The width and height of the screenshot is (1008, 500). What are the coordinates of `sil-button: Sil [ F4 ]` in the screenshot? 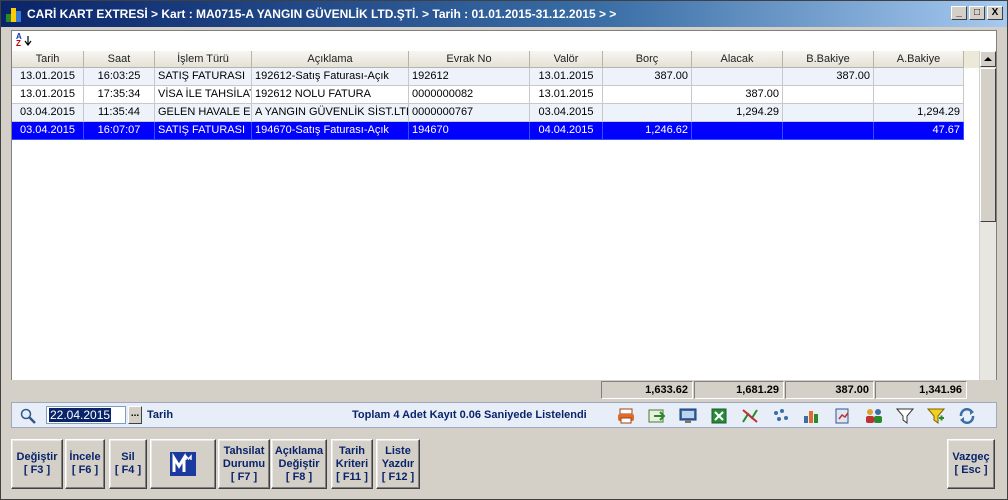 It's located at (128, 464).